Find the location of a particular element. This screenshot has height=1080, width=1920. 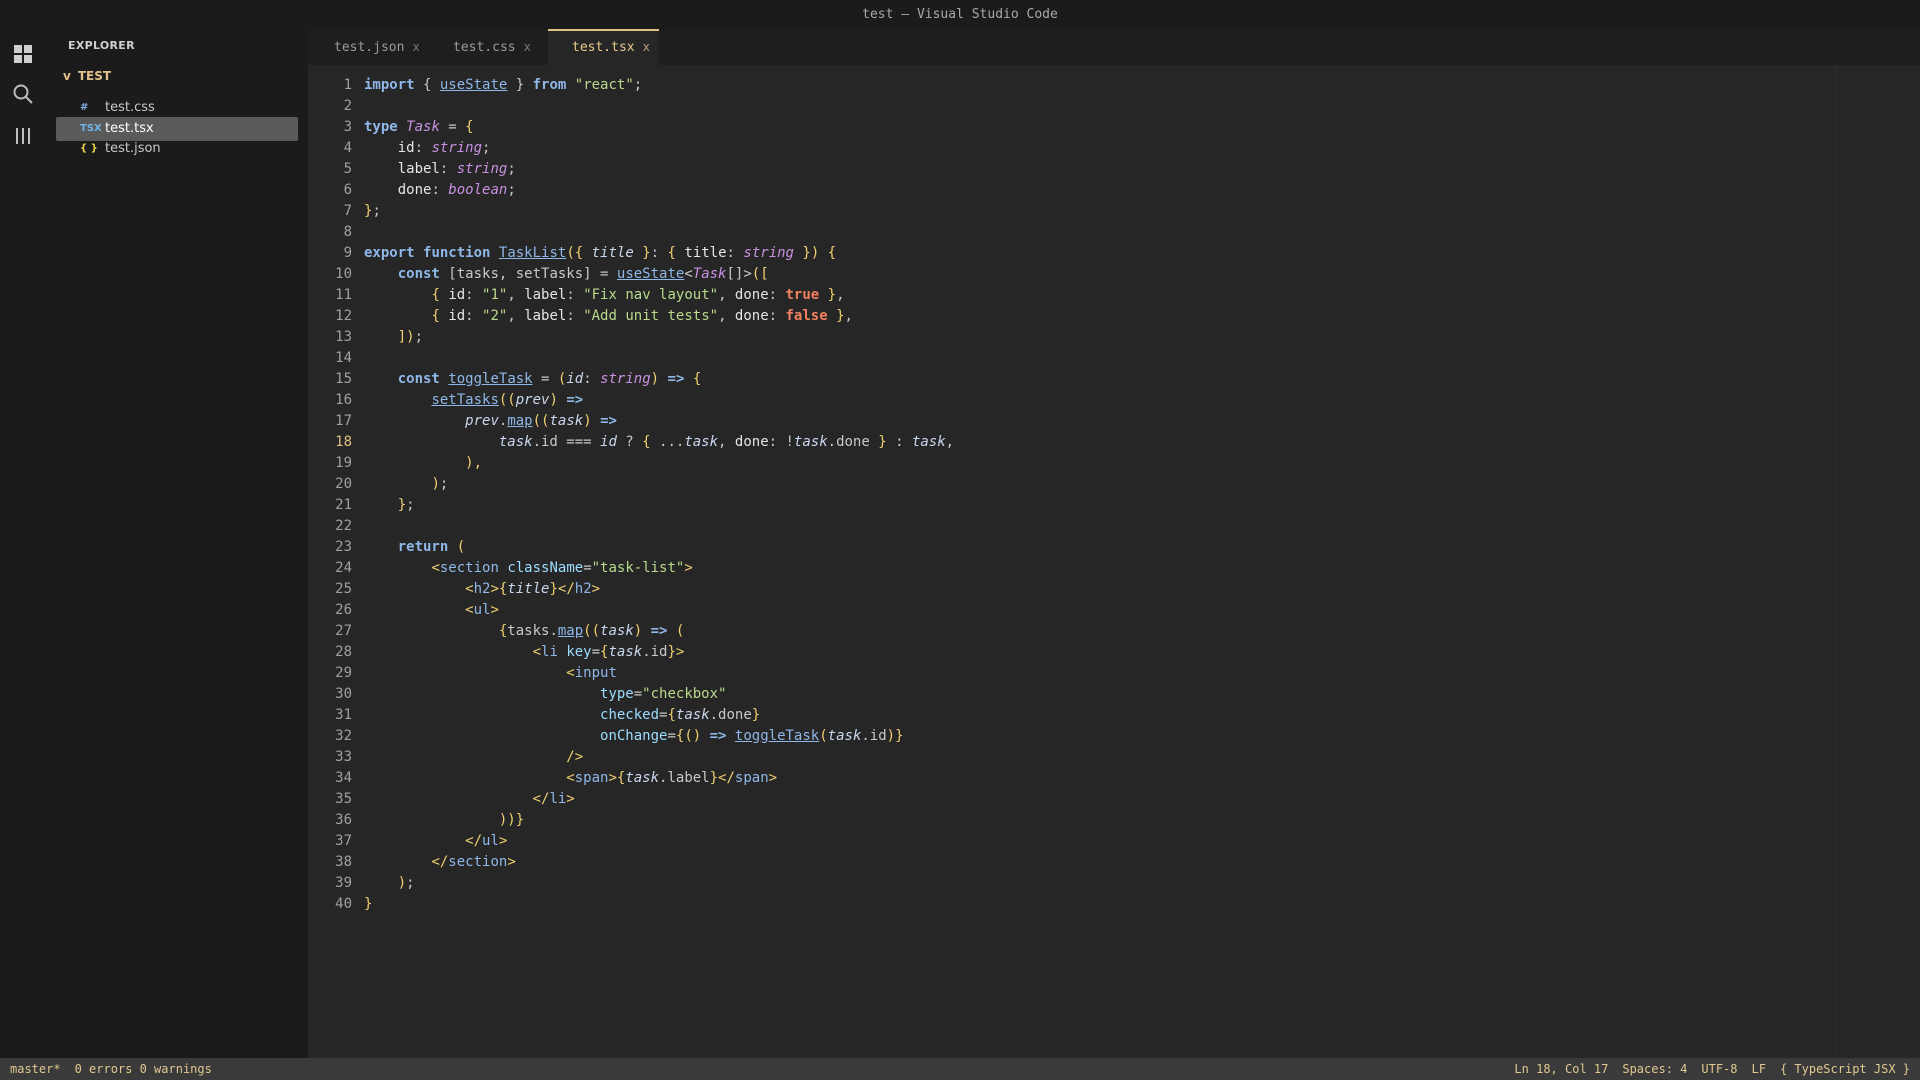

code-line: 20 ); is located at coordinates (1058, 484).